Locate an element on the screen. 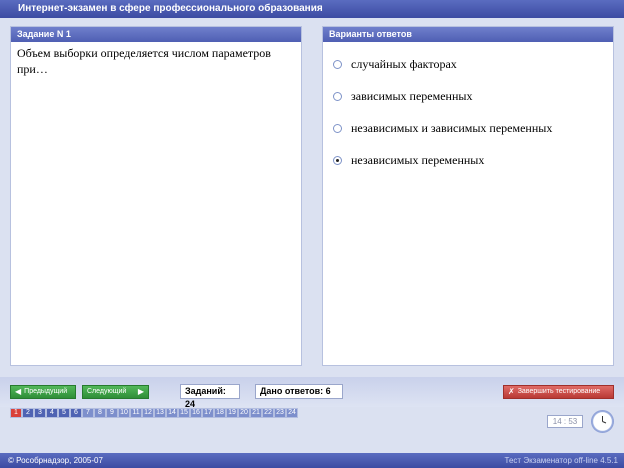  page-cell: 6 is located at coordinates (76, 413).